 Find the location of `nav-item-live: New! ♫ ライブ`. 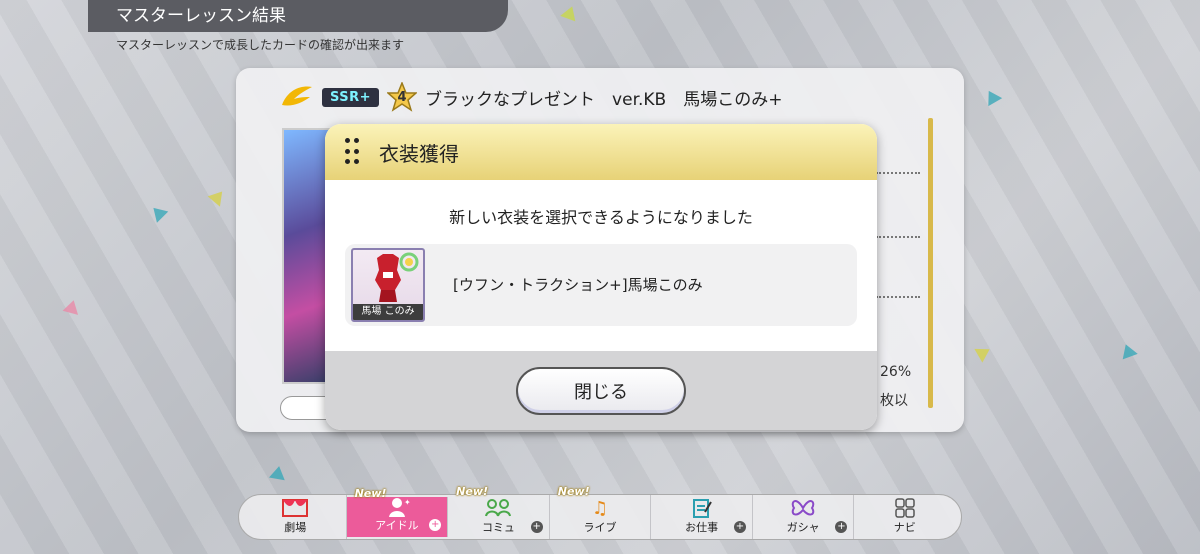

nav-item-live: New! ♫ ライブ is located at coordinates (601, 512).